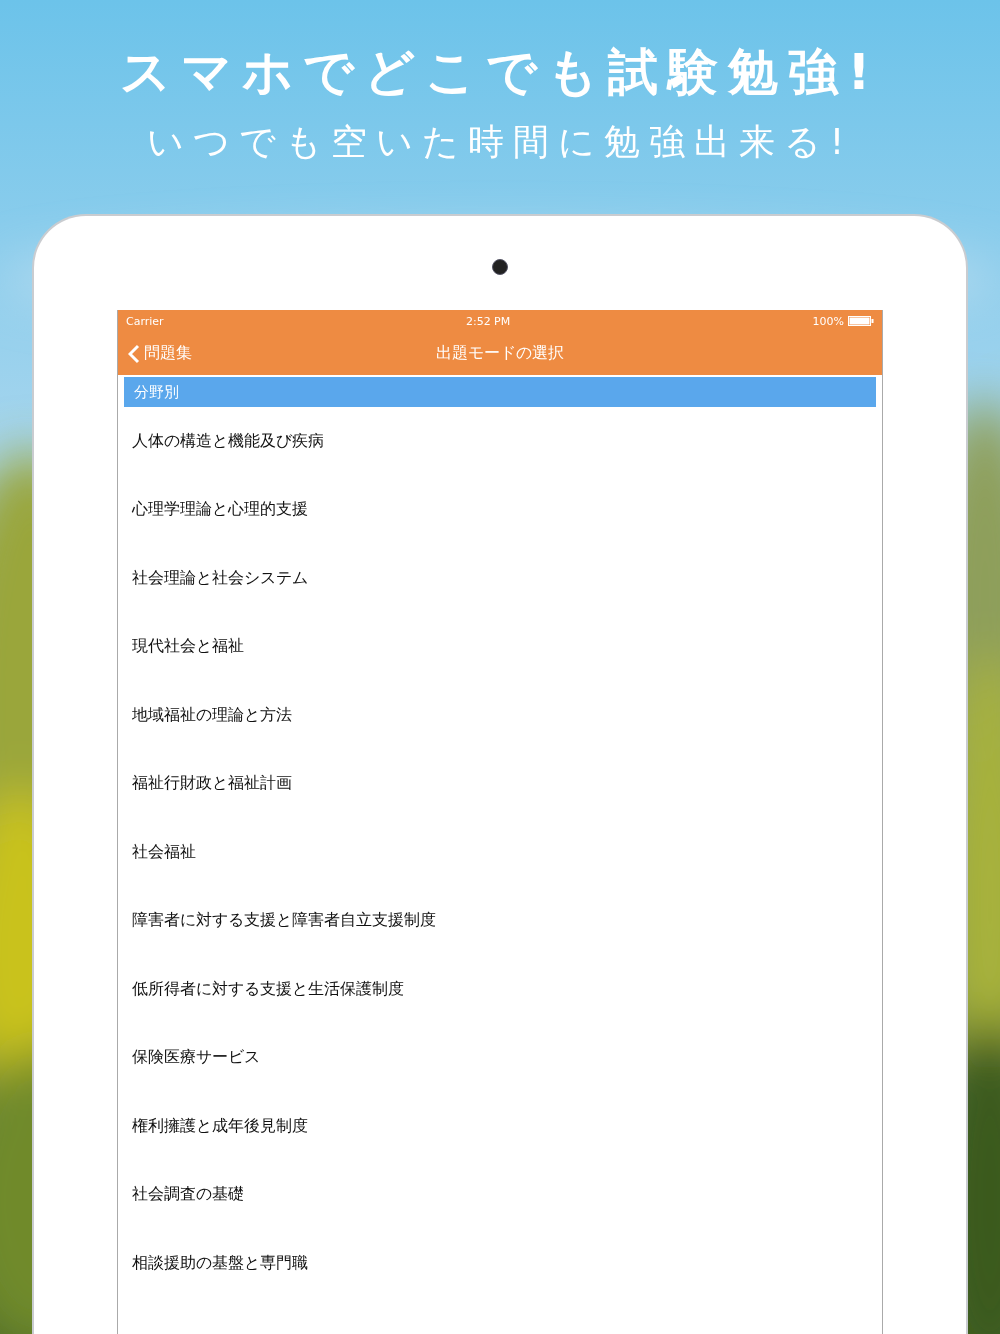 The image size is (1000, 1334). Describe the element at coordinates (145, 321) in the screenshot. I see `carrier-label: Carrier` at that location.